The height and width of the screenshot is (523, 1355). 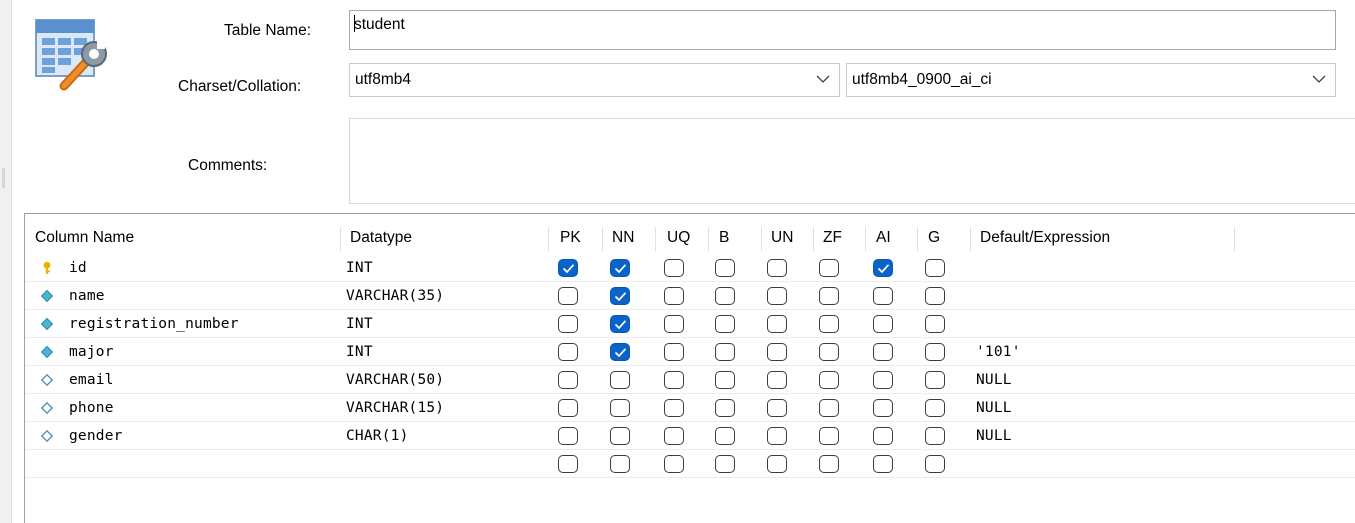 What do you see at coordinates (381, 238) in the screenshot?
I see `header-datatype: Datatype` at bounding box center [381, 238].